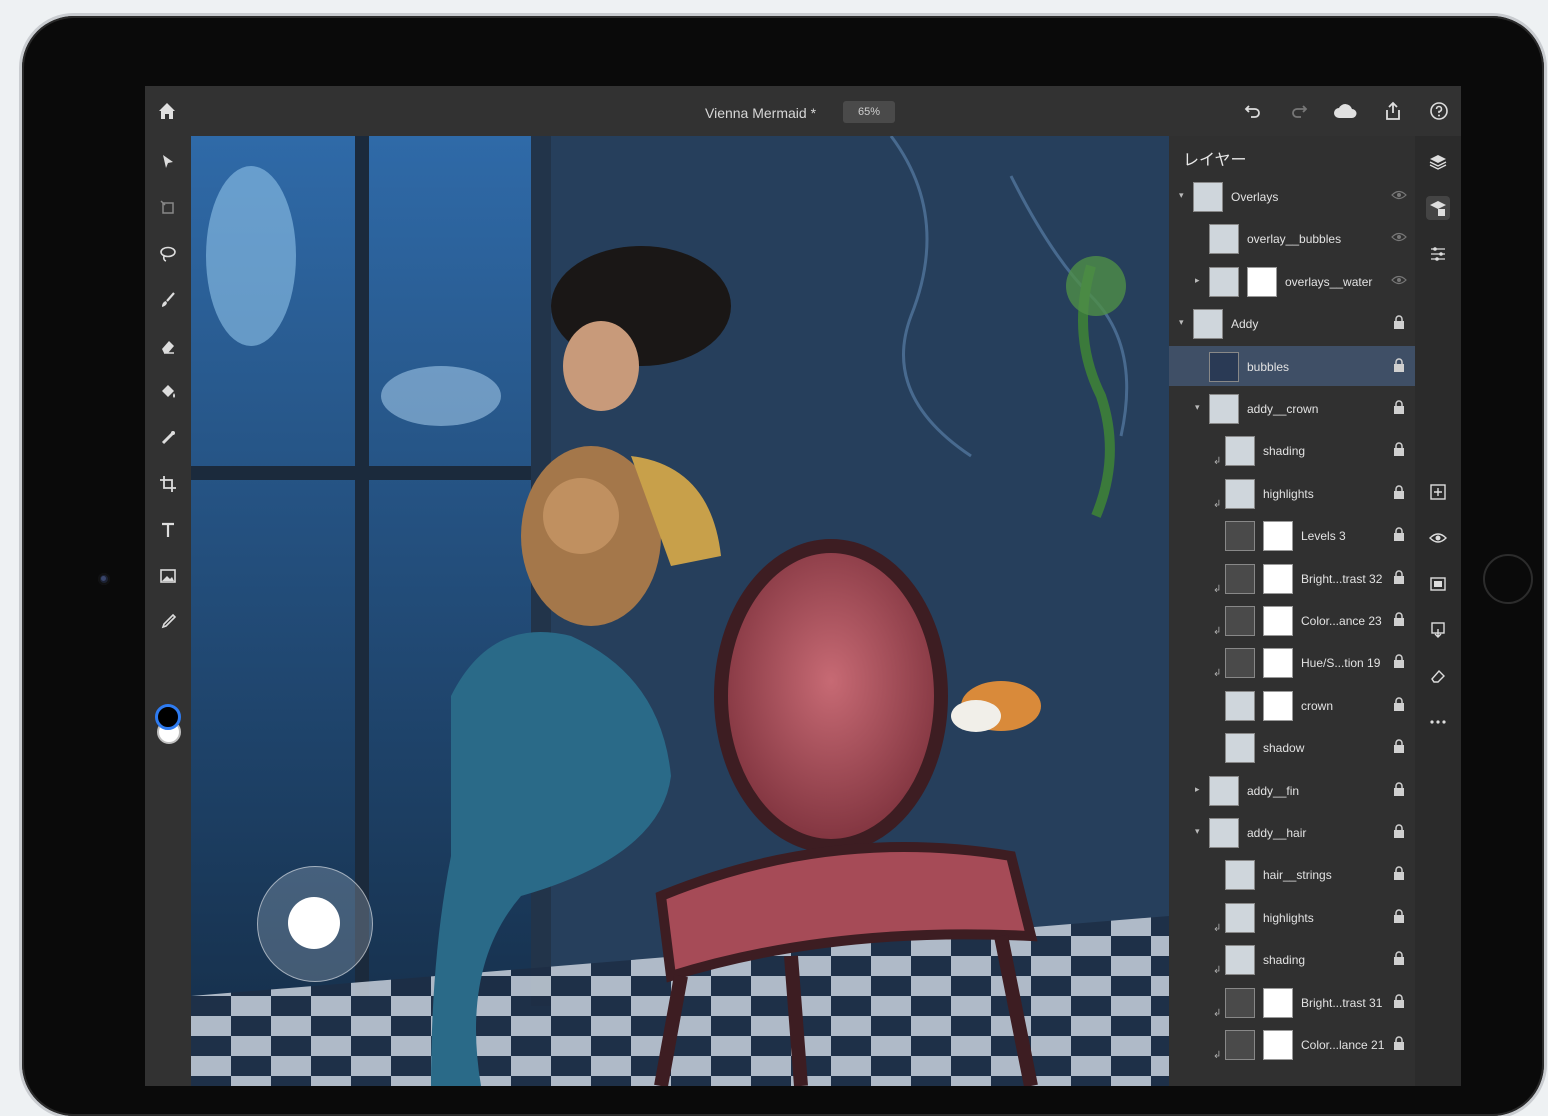 The image size is (1548, 1116). I want to click on layer-row: shadow, so click(1292, 747).